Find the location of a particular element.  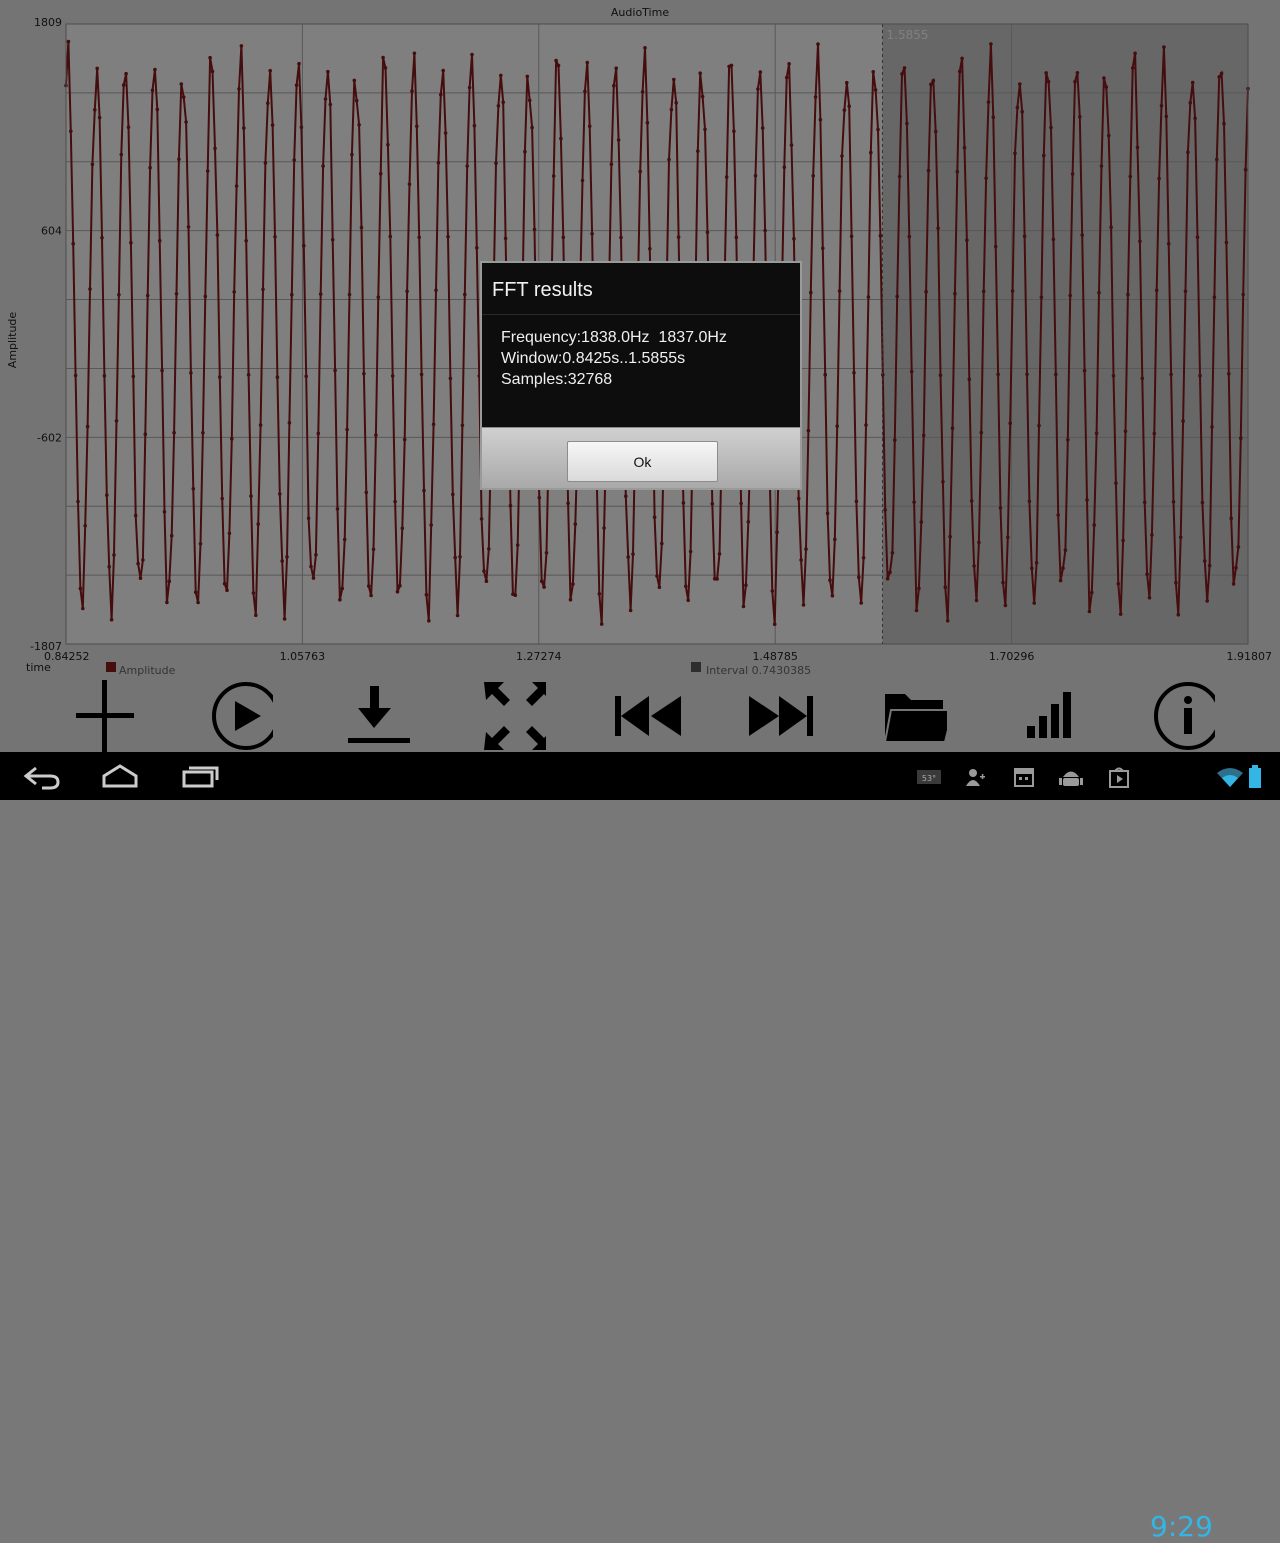

calendar-icon is located at coordinates (1024, 777).